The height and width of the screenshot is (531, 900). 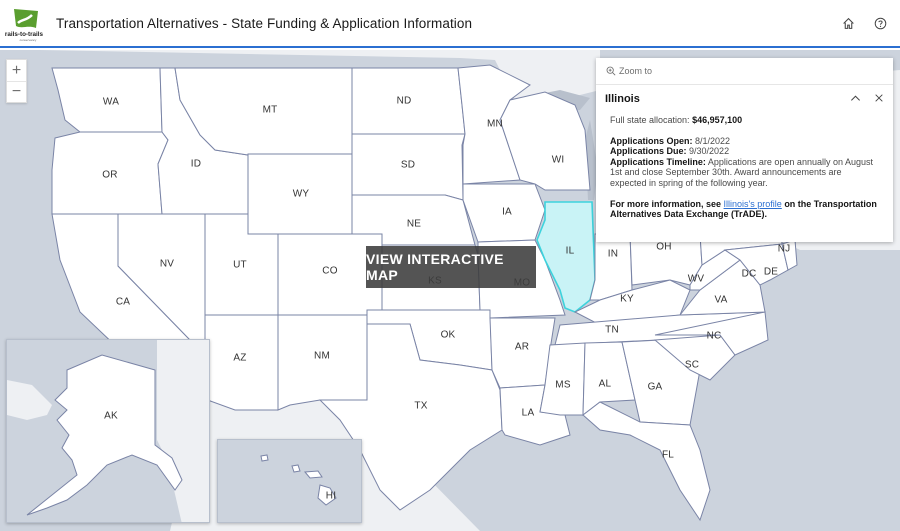 I want to click on zoom-control: + −, so click(x=16, y=81).